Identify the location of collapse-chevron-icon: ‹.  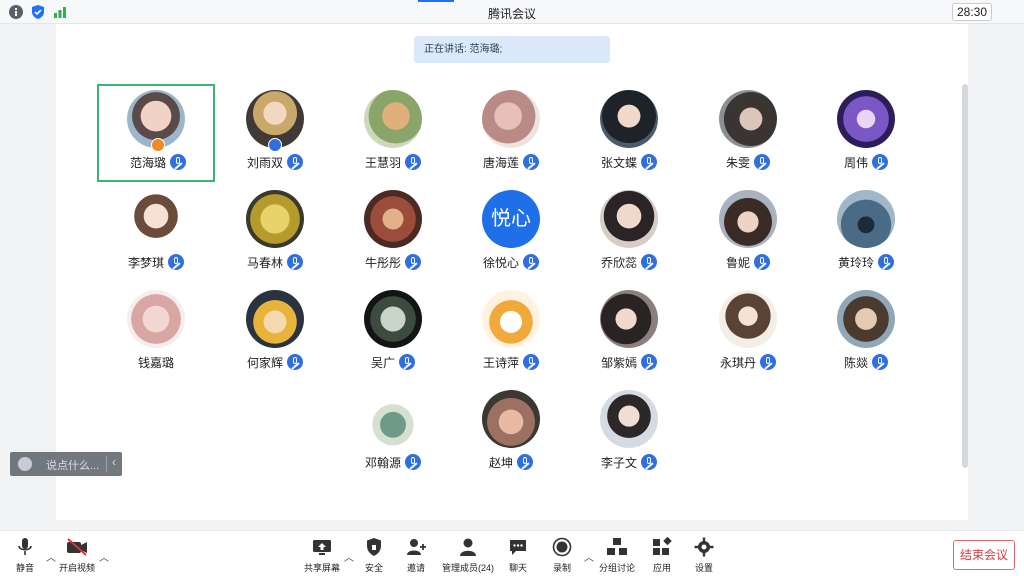
(114, 462).